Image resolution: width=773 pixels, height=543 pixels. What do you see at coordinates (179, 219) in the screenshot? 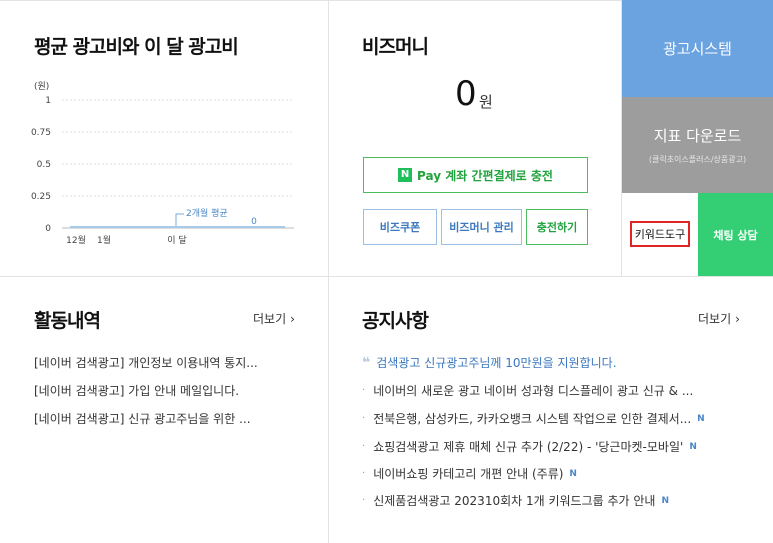
I see `chart-annotation-leader` at bounding box center [179, 219].